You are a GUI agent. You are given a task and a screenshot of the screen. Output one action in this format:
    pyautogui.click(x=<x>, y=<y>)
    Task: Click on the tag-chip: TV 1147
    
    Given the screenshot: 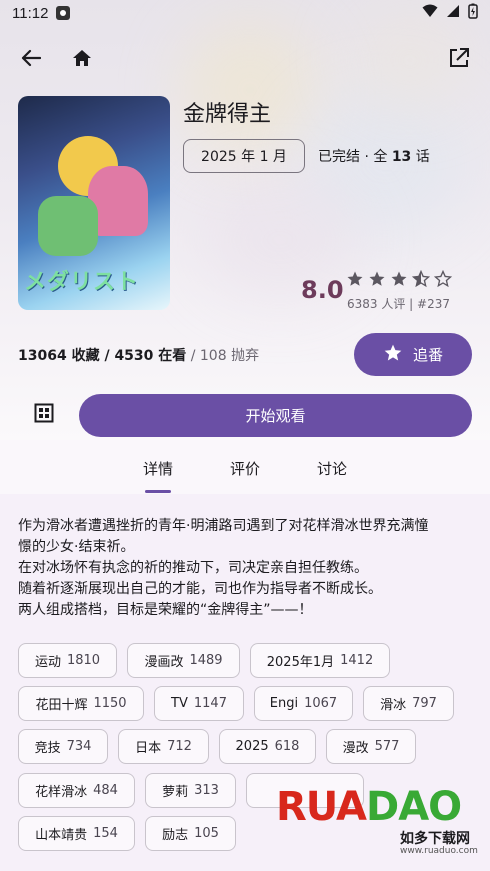 What is the action you would take?
    pyautogui.click(x=199, y=703)
    